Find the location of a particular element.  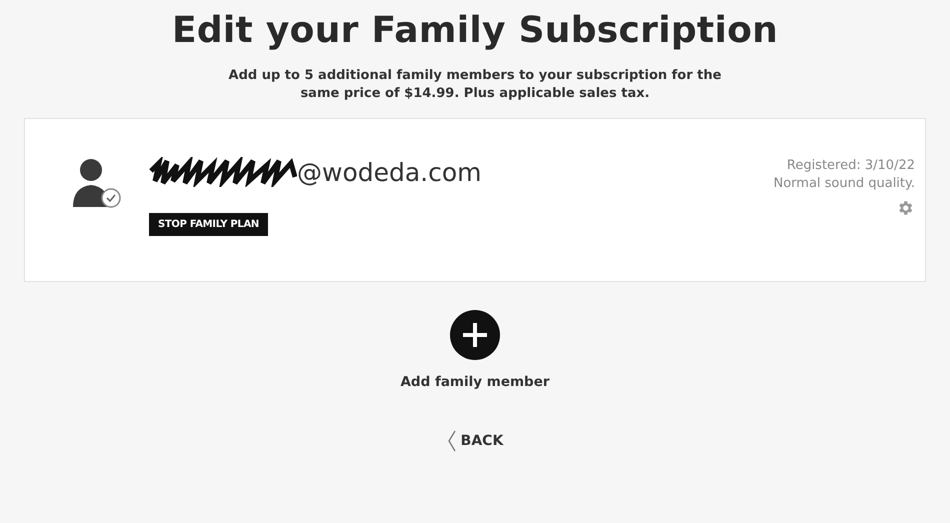

add-member-button is located at coordinates (475, 335).